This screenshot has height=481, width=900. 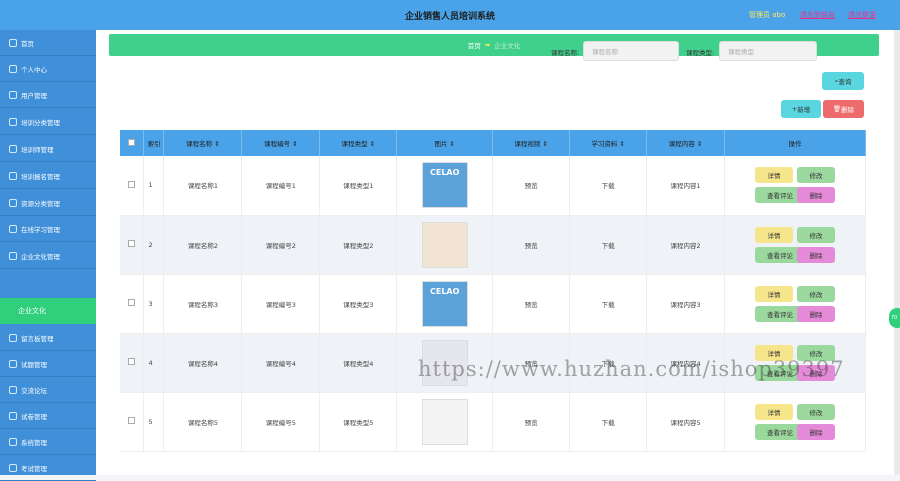 I want to click on to-frontend-link: 退出到前台, so click(x=817, y=15).